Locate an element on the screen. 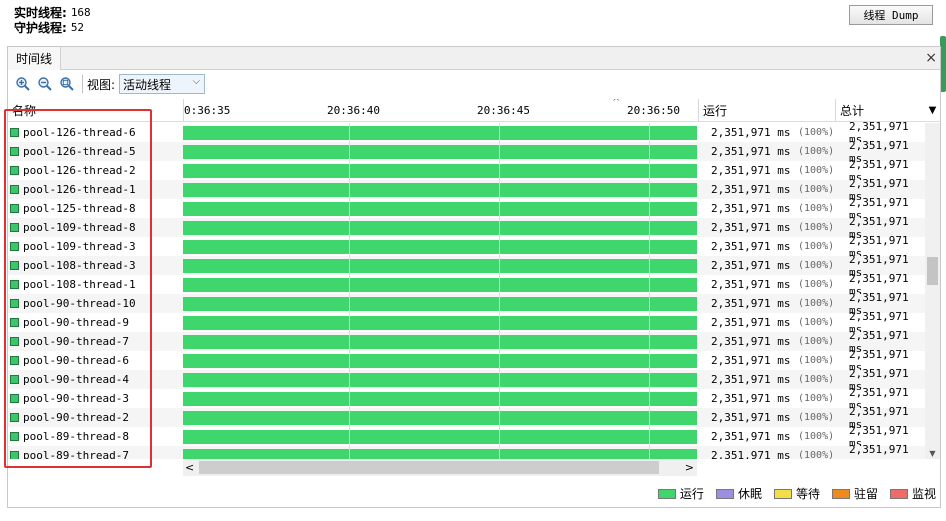 The height and width of the screenshot is (521, 946). legend-swatch is located at coordinates (782, 493).